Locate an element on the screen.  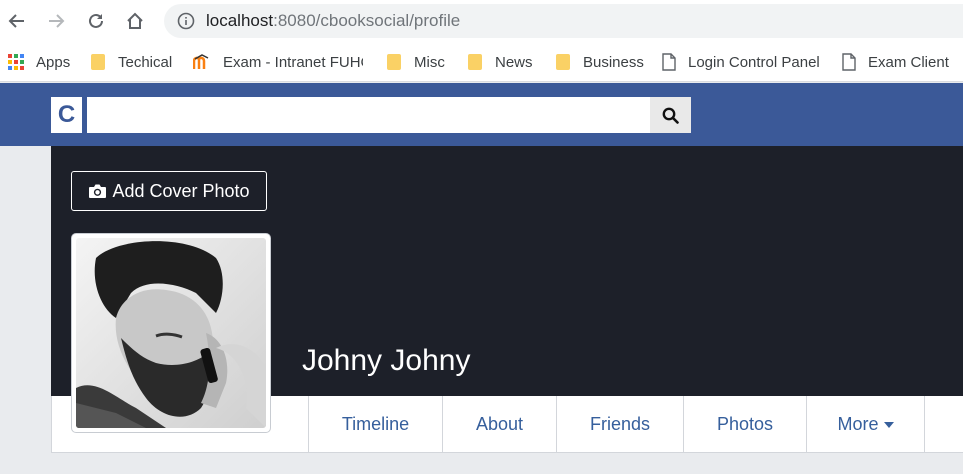
tab-about: About is located at coordinates (499, 424).